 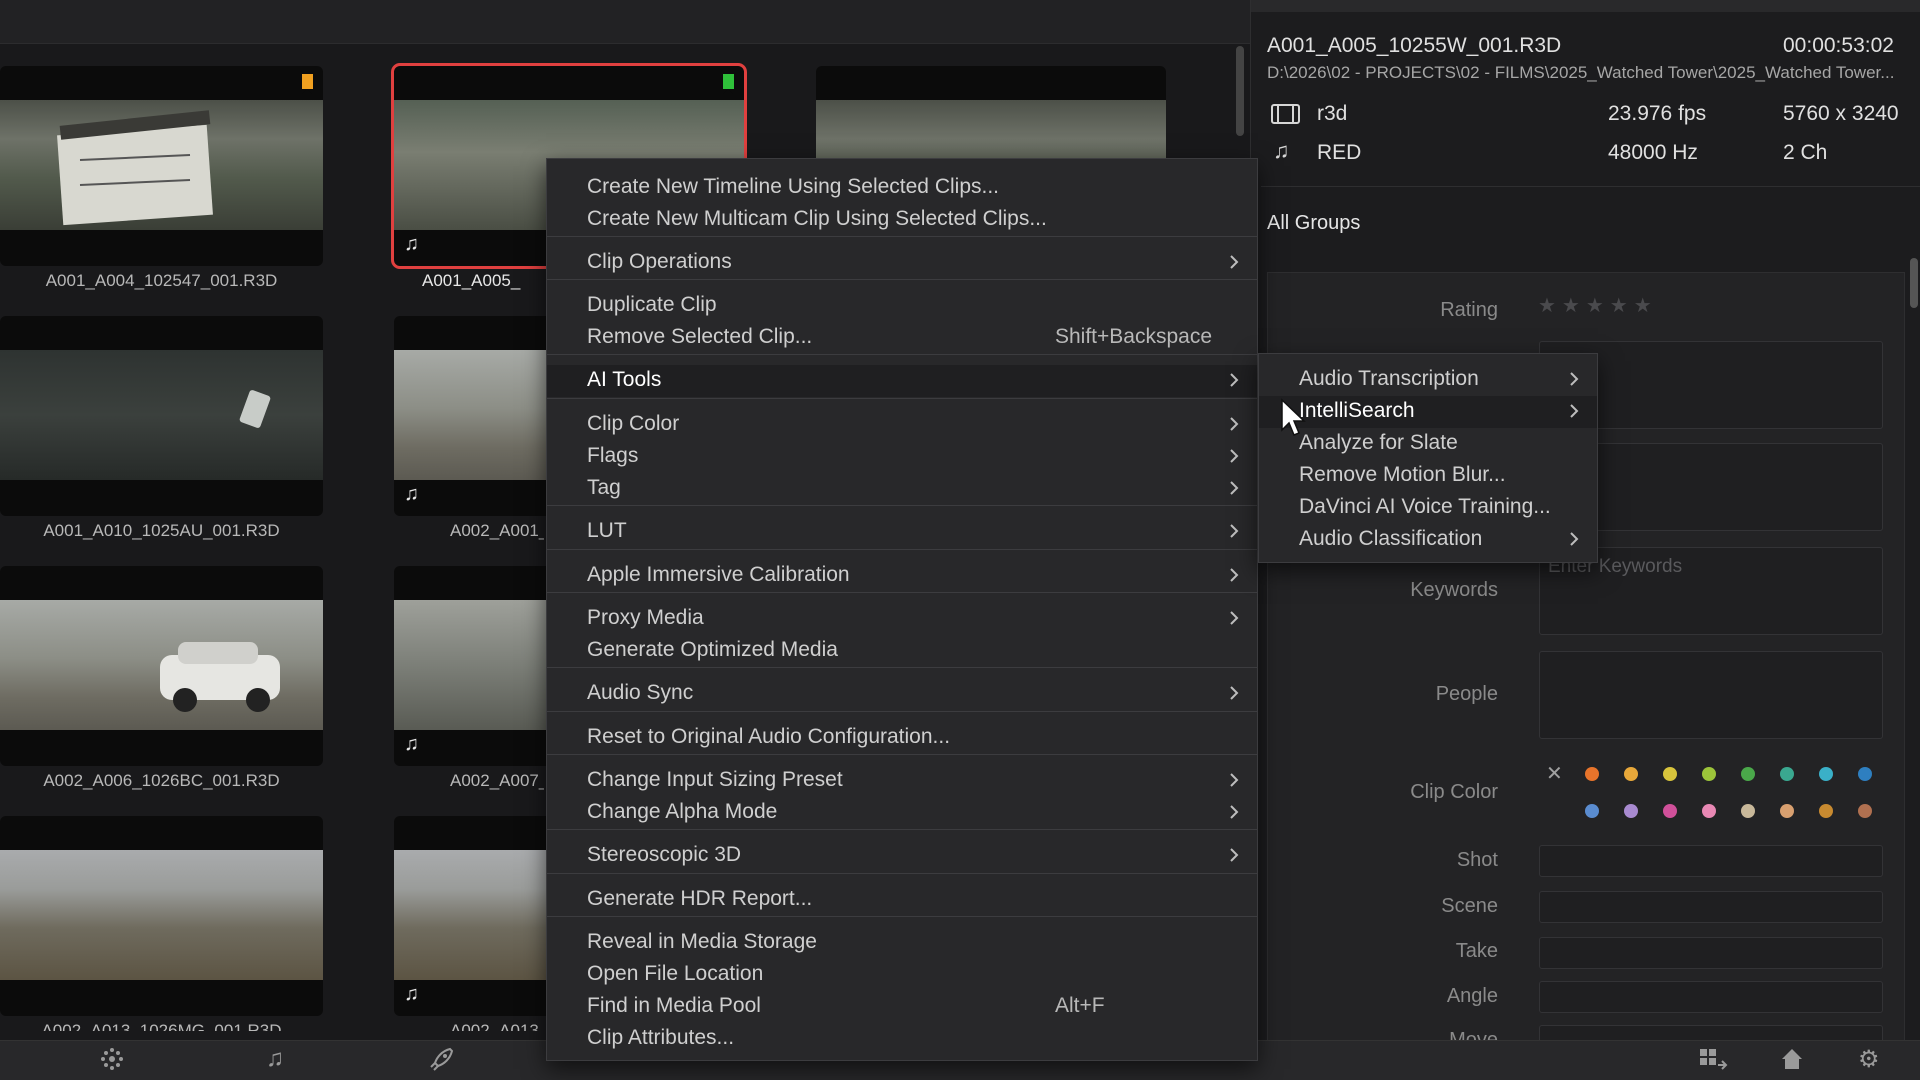 I want to click on clip-name: A002_A001_, so click(x=497, y=530).